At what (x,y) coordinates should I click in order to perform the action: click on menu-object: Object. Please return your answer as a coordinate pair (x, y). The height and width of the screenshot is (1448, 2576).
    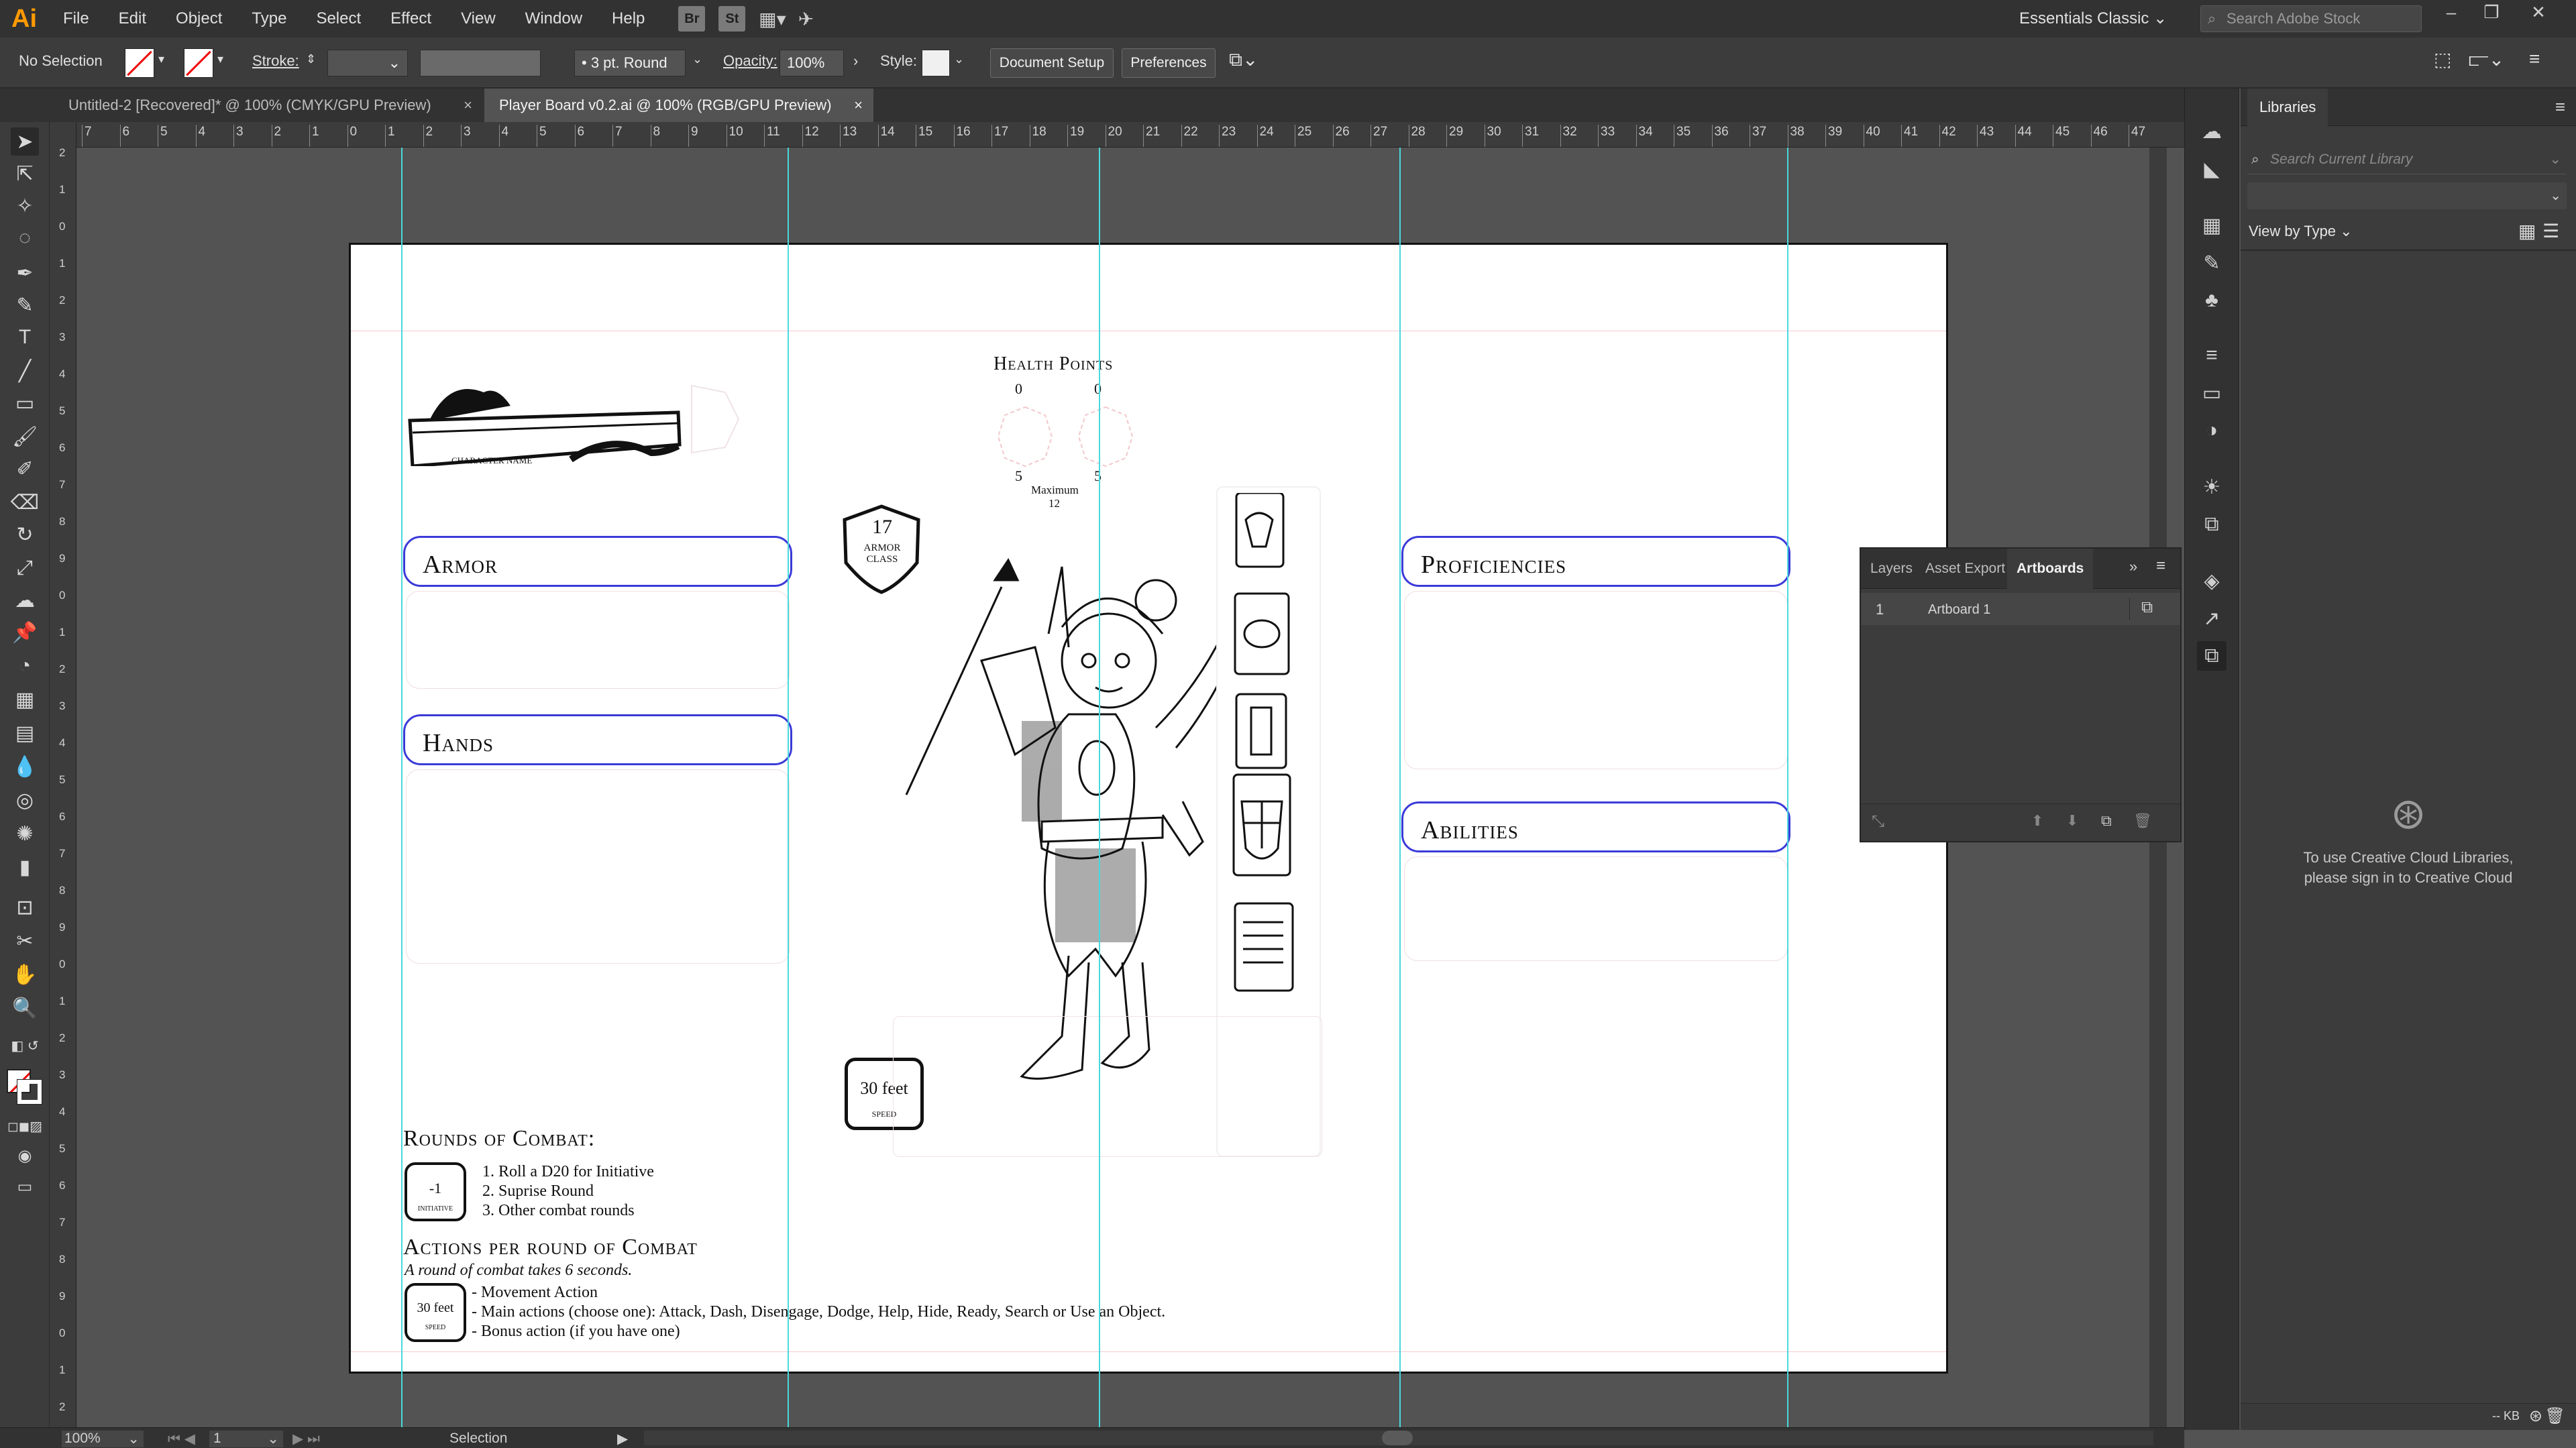
    Looking at the image, I should click on (199, 18).